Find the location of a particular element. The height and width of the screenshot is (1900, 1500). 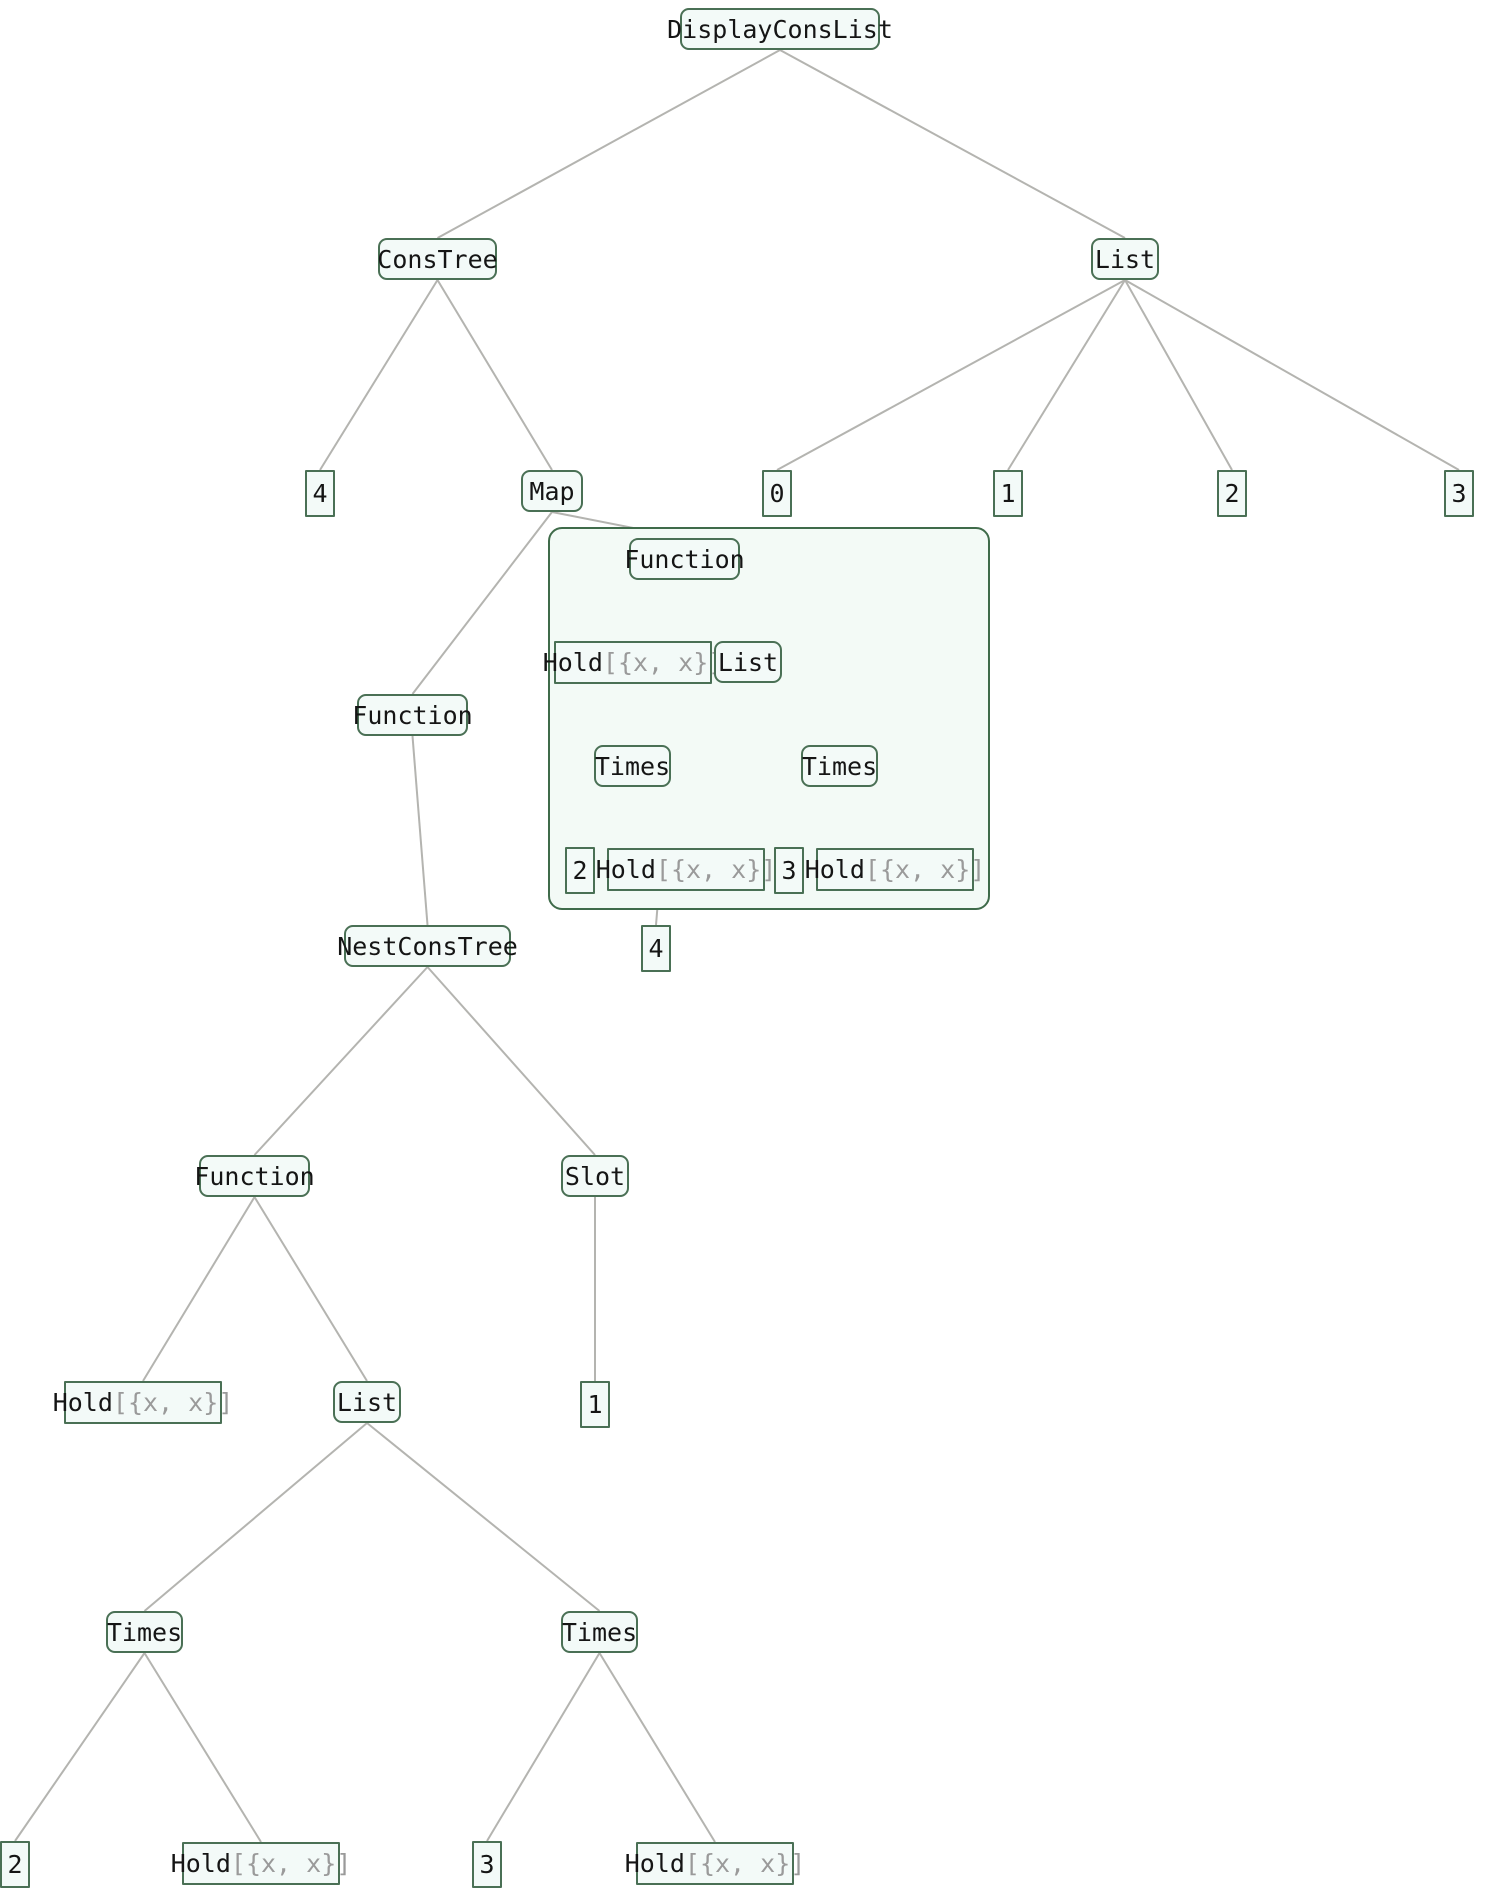

tree-node-constree: ConsTree is located at coordinates (437, 259).